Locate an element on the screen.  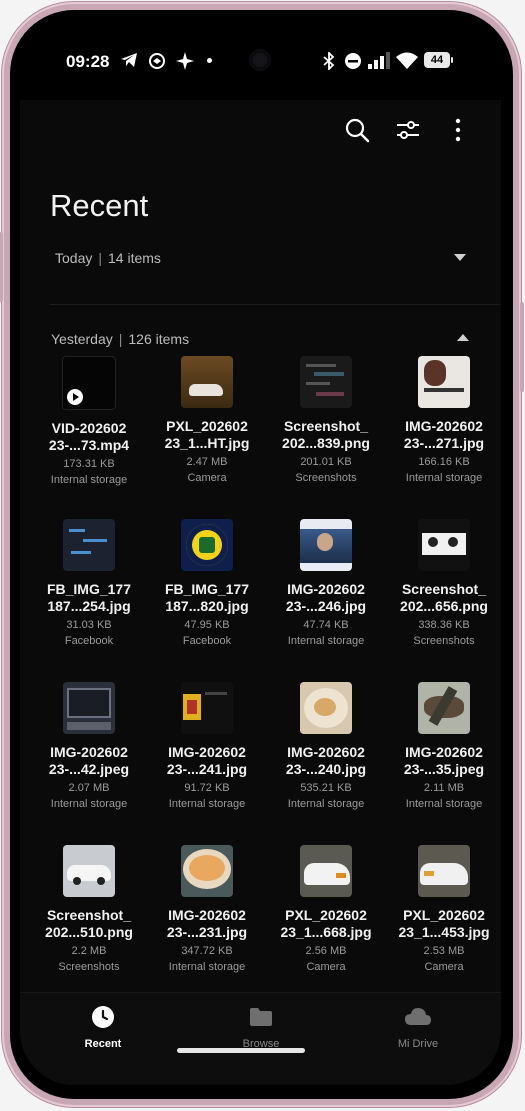
volume-button is located at coordinates (1, 267).